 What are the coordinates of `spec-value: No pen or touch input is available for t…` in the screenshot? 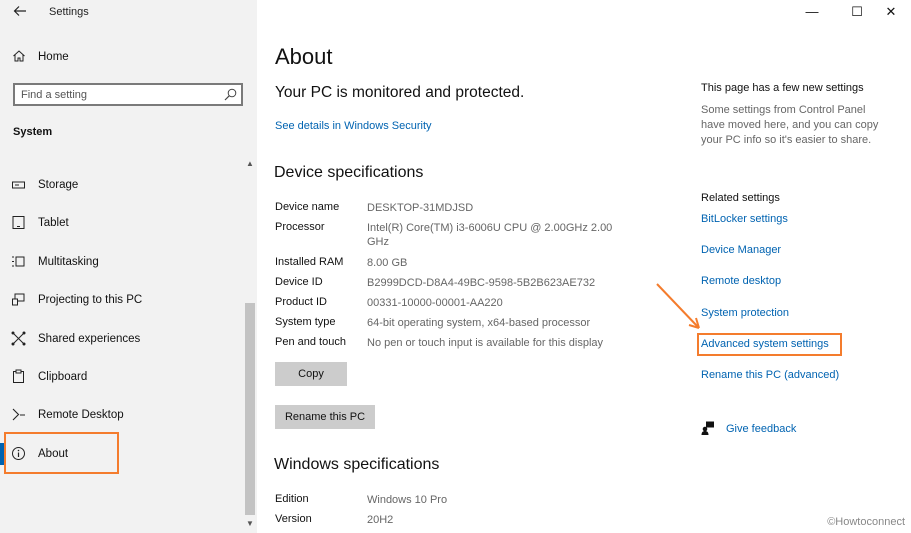 It's located at (485, 343).